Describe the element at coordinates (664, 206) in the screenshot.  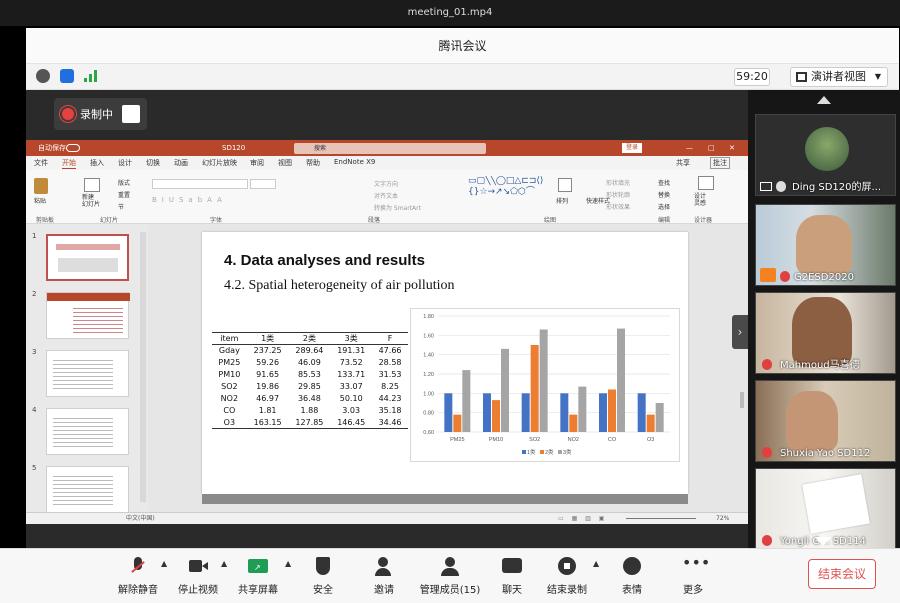
I see `select-label: 选择` at that location.